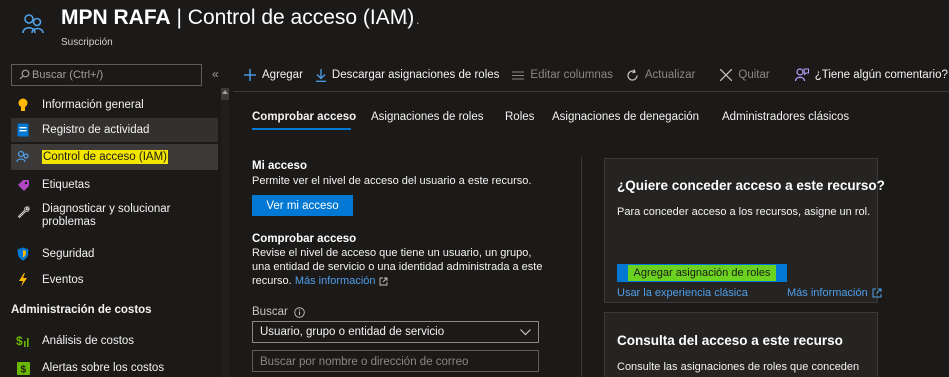 The width and height of the screenshot is (949, 377). Describe the element at coordinates (299, 312) in the screenshot. I see `info-icon` at that location.